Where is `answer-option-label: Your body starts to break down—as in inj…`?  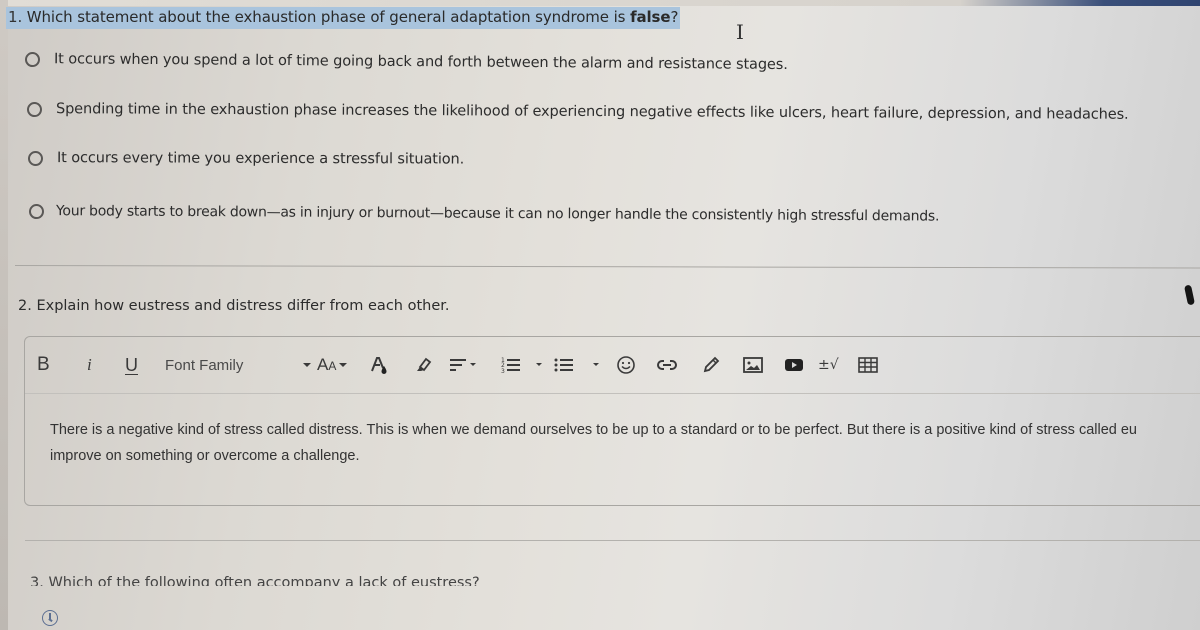
answer-option-label: Your body starts to break down—as in inj… is located at coordinates (497, 214).